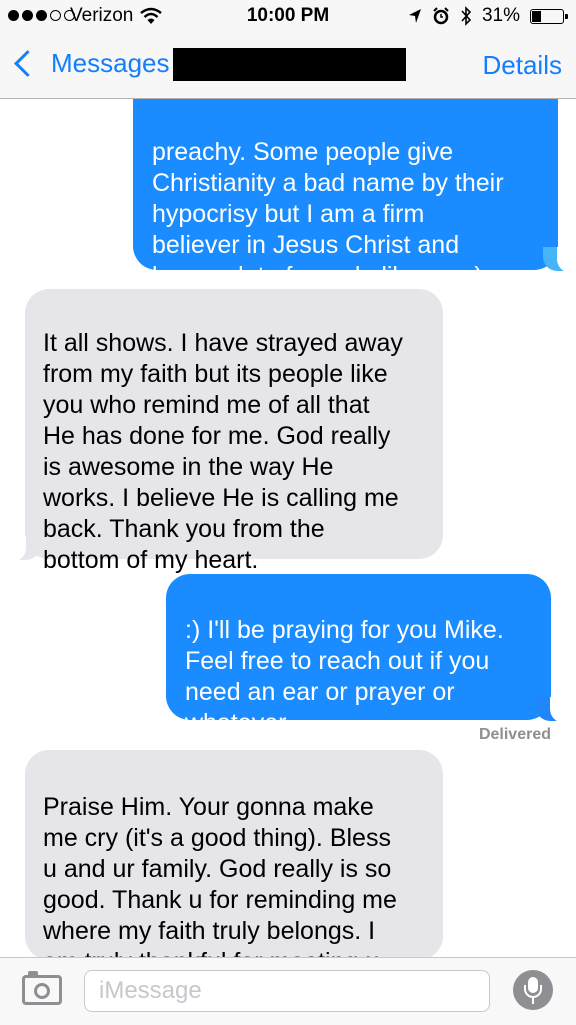 Image resolution: width=576 pixels, height=1025 pixels. Describe the element at coordinates (522, 65) in the screenshot. I see `details-button: Details` at that location.